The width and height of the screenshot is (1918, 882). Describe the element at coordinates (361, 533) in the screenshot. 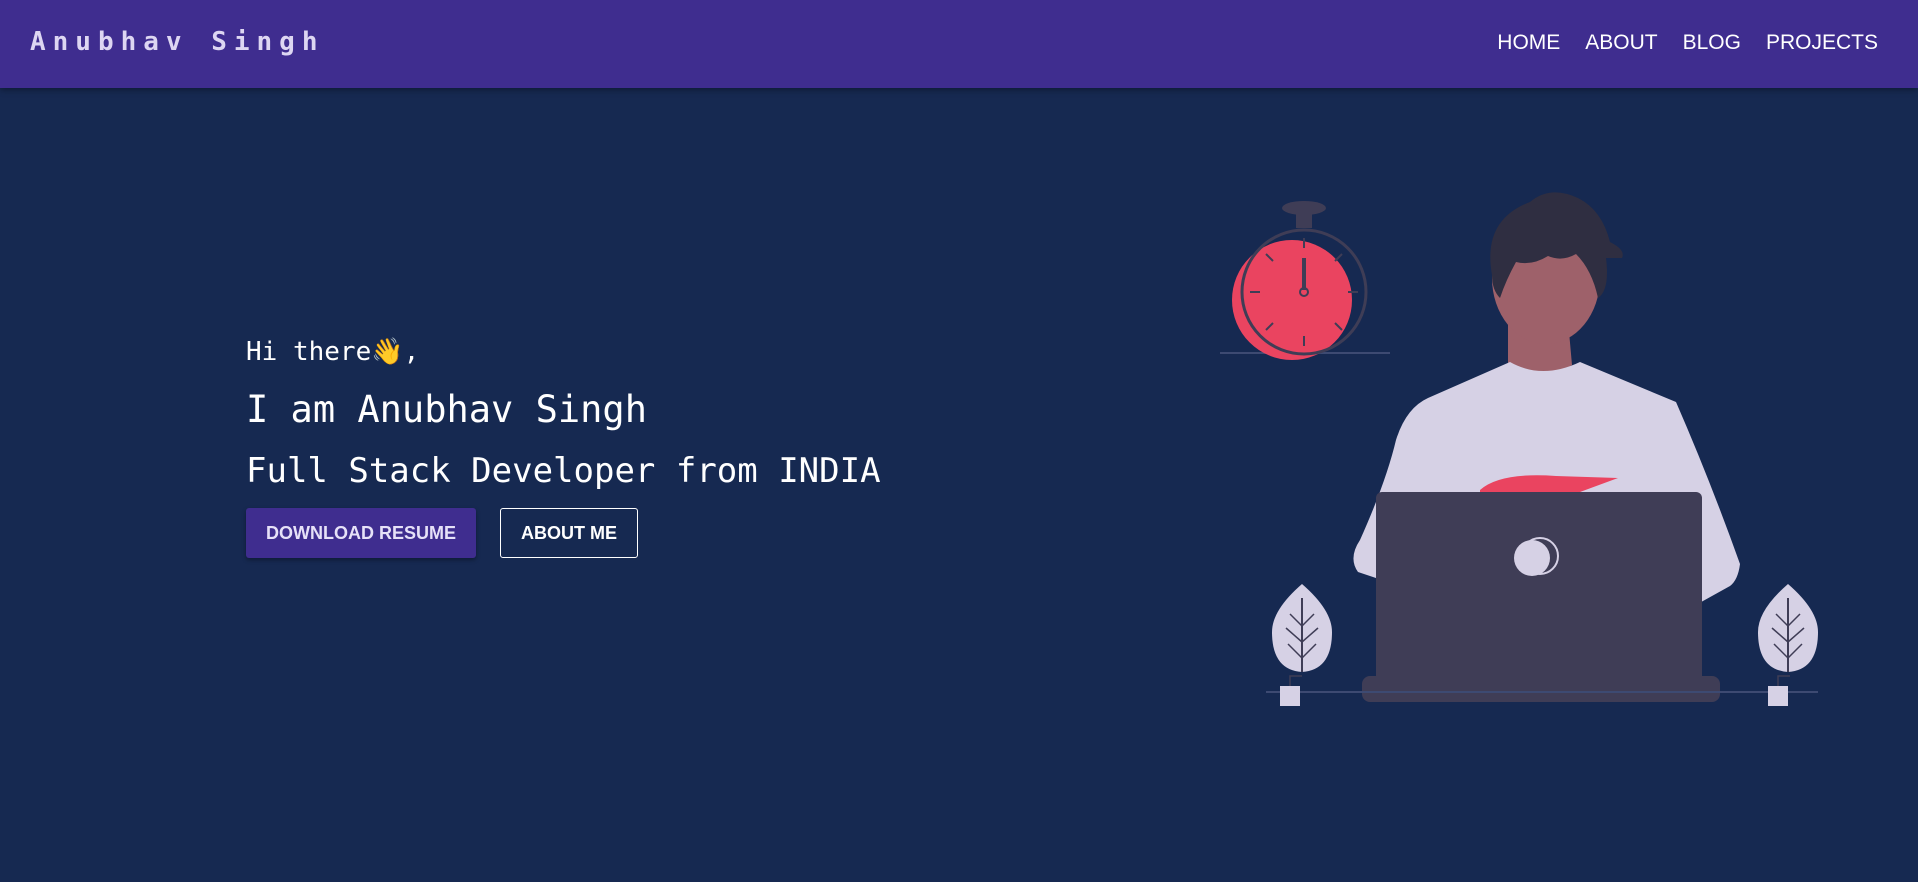

I see `download-resume-button: DOWNLOAD RESUME` at that location.